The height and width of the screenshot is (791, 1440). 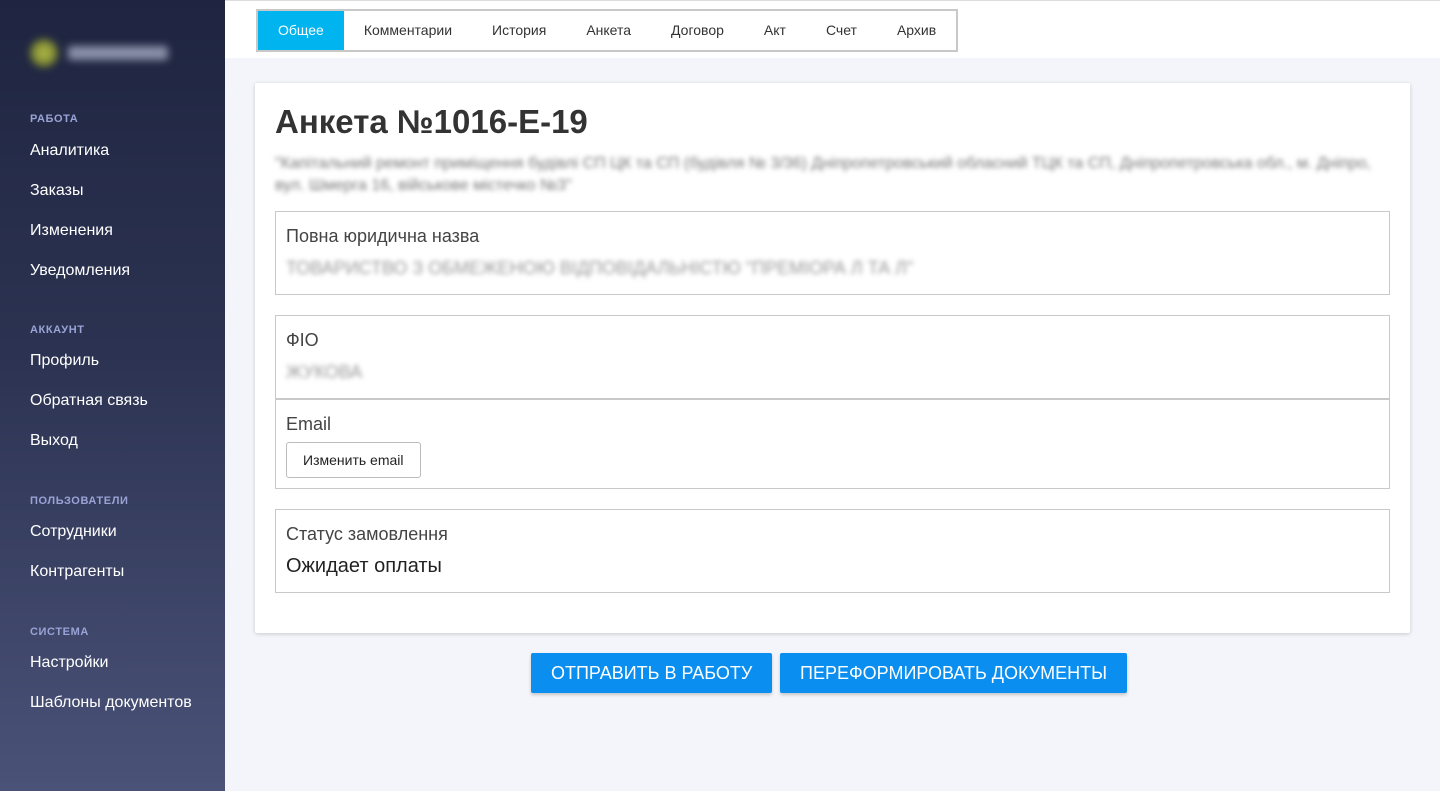 I want to click on nav-section-account: АККАУНТ Профиль Обратная связь Выход, so click(x=89, y=391).